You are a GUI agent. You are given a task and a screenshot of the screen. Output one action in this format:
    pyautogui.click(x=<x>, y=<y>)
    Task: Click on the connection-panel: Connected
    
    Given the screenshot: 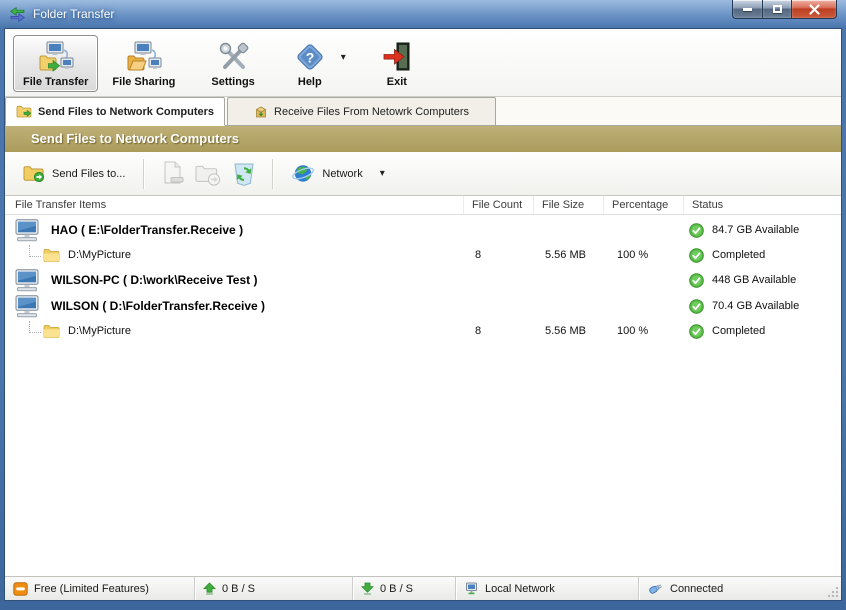 What is the action you would take?
    pyautogui.click(x=740, y=588)
    